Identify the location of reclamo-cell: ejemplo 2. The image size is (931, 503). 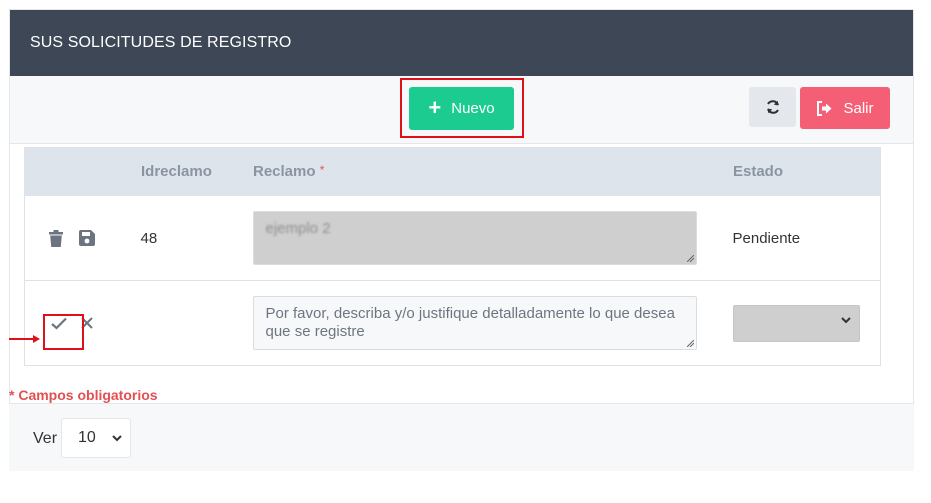
(474, 238).